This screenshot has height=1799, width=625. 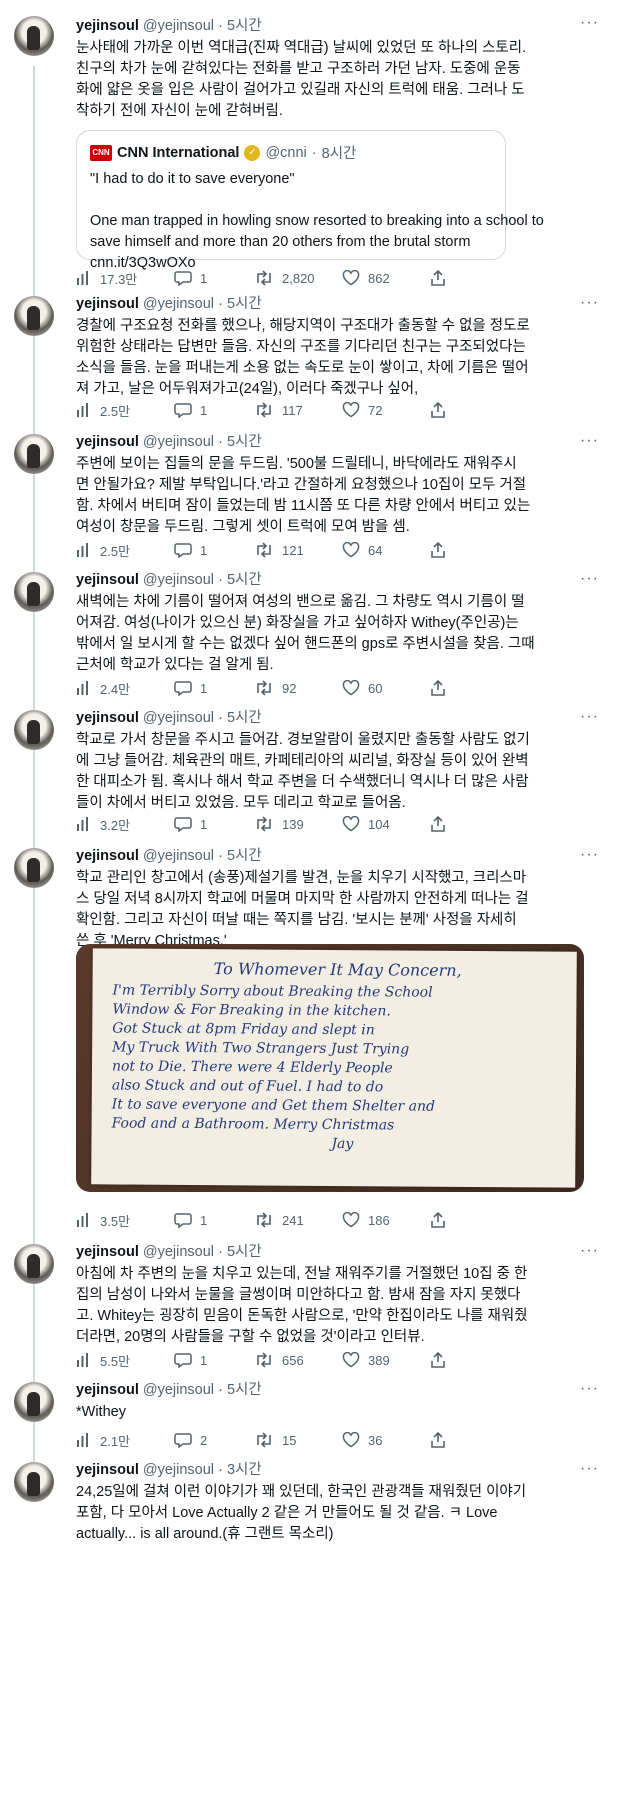 I want to click on like-button: 72, so click(x=362, y=410).